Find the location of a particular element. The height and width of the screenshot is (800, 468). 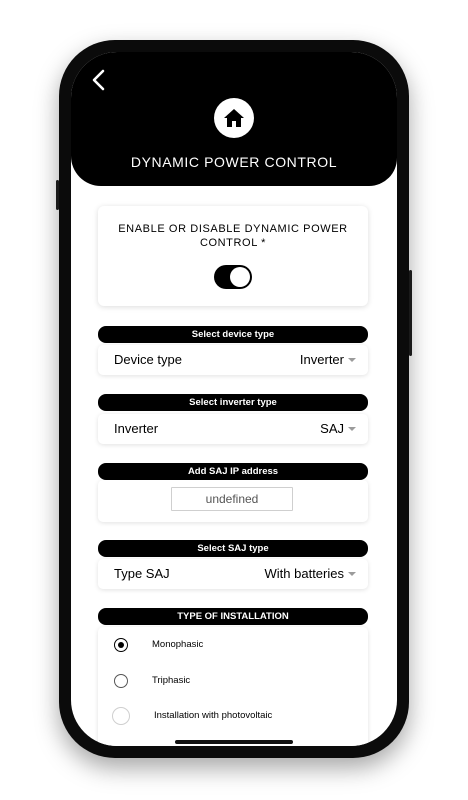

side-button-right is located at coordinates (410, 313).